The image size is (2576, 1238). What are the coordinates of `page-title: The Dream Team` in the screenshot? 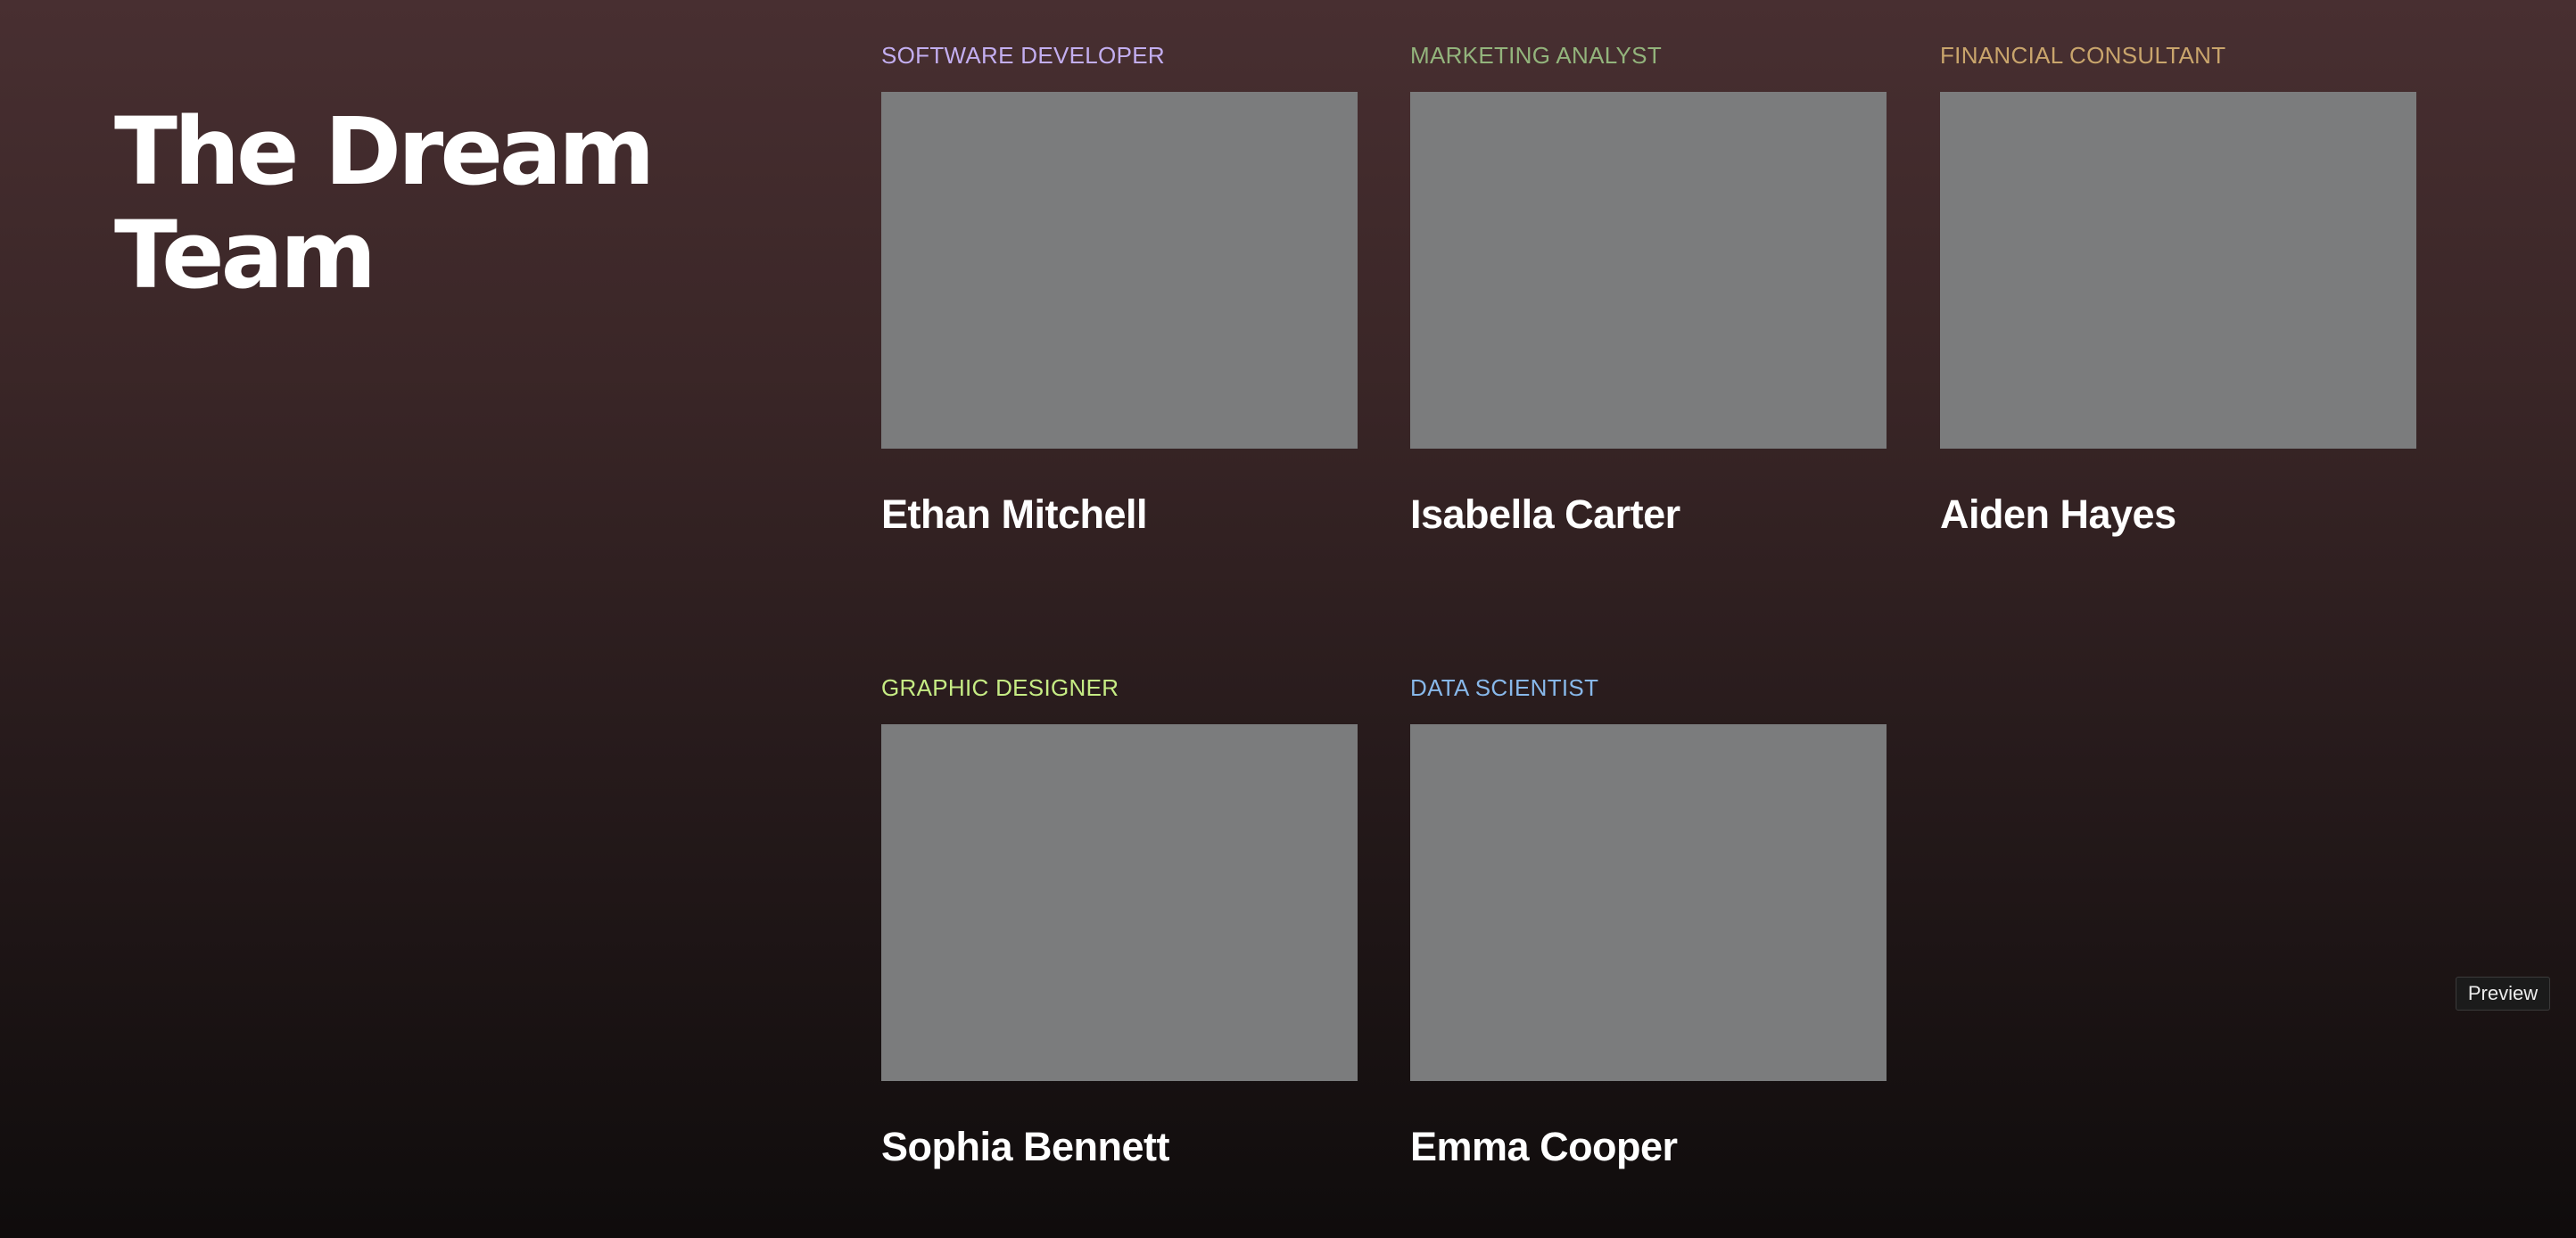 It's located at (385, 203).